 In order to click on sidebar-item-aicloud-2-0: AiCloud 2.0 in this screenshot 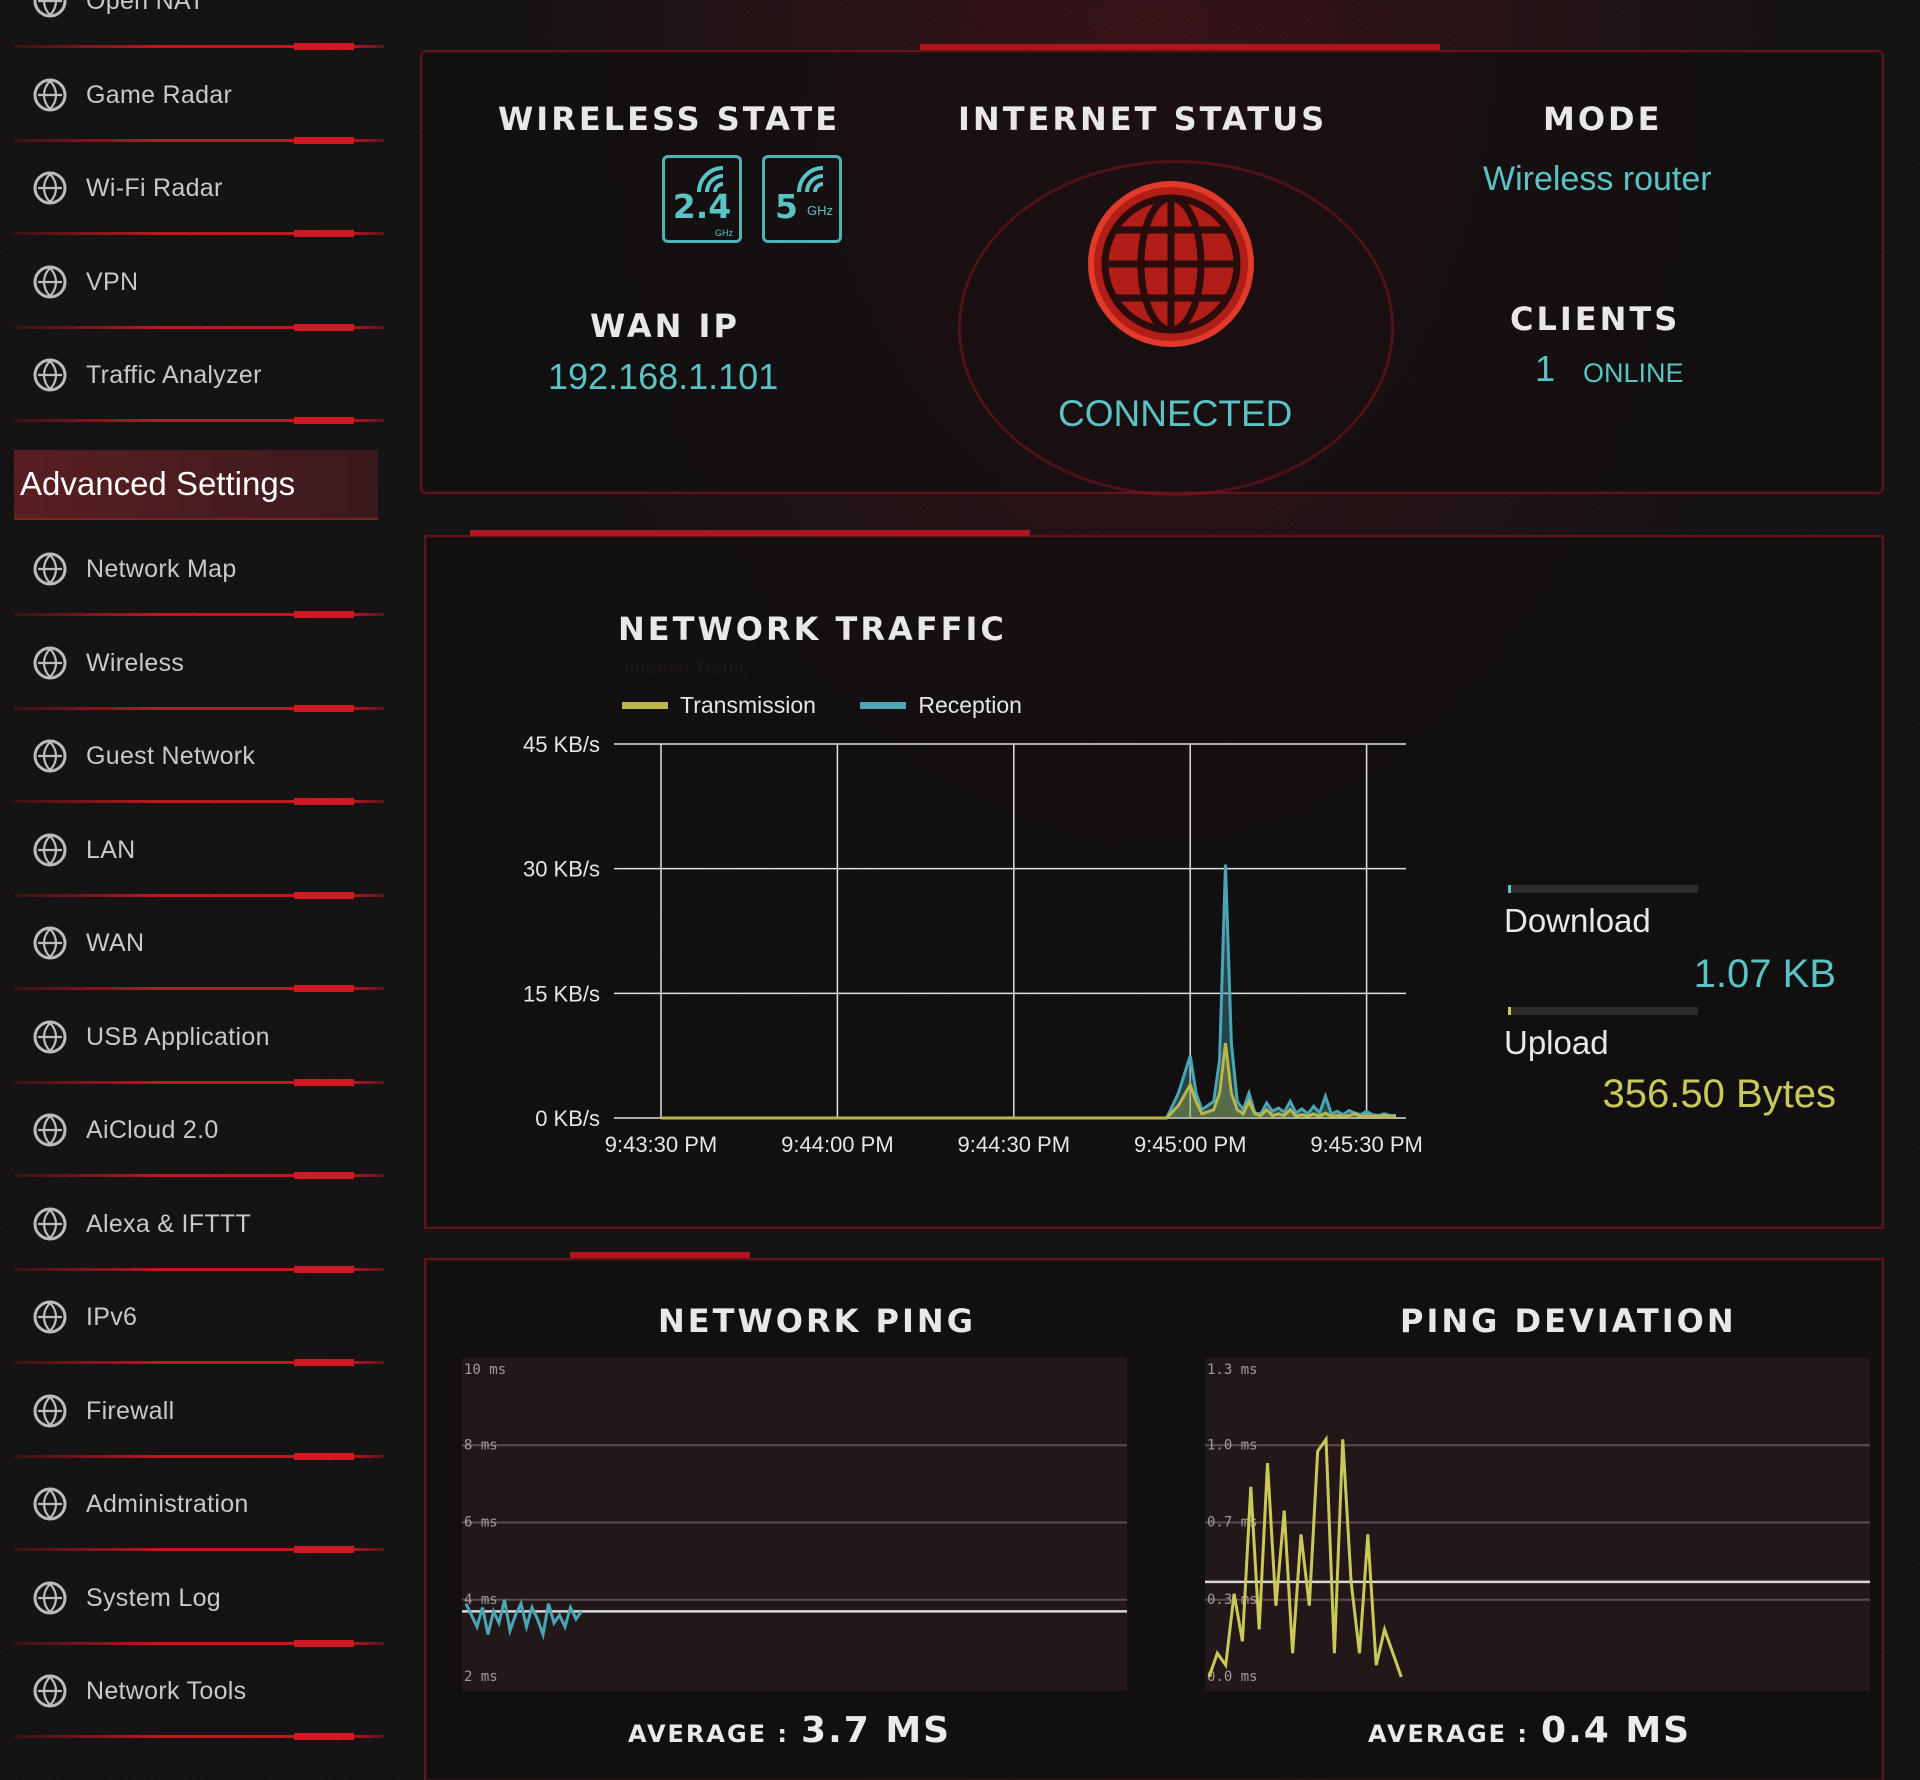, I will do `click(199, 1131)`.